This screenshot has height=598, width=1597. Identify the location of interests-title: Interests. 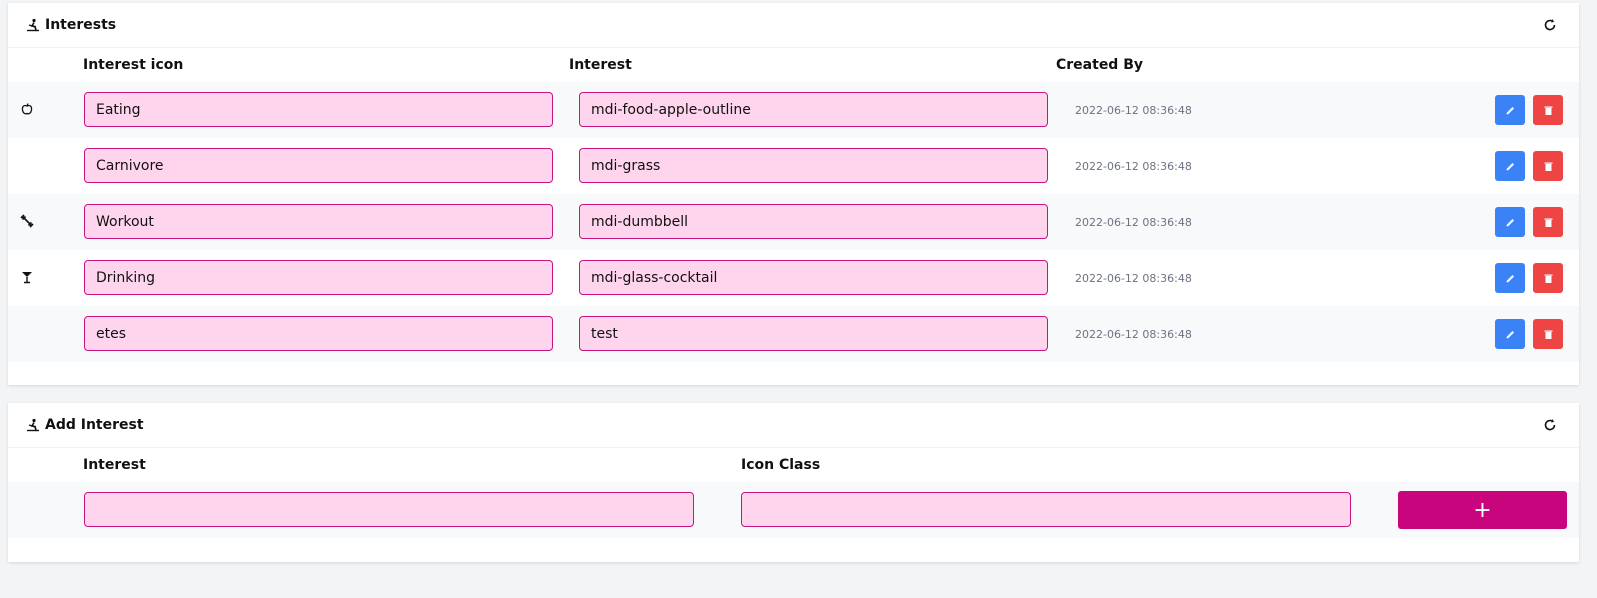
(81, 25).